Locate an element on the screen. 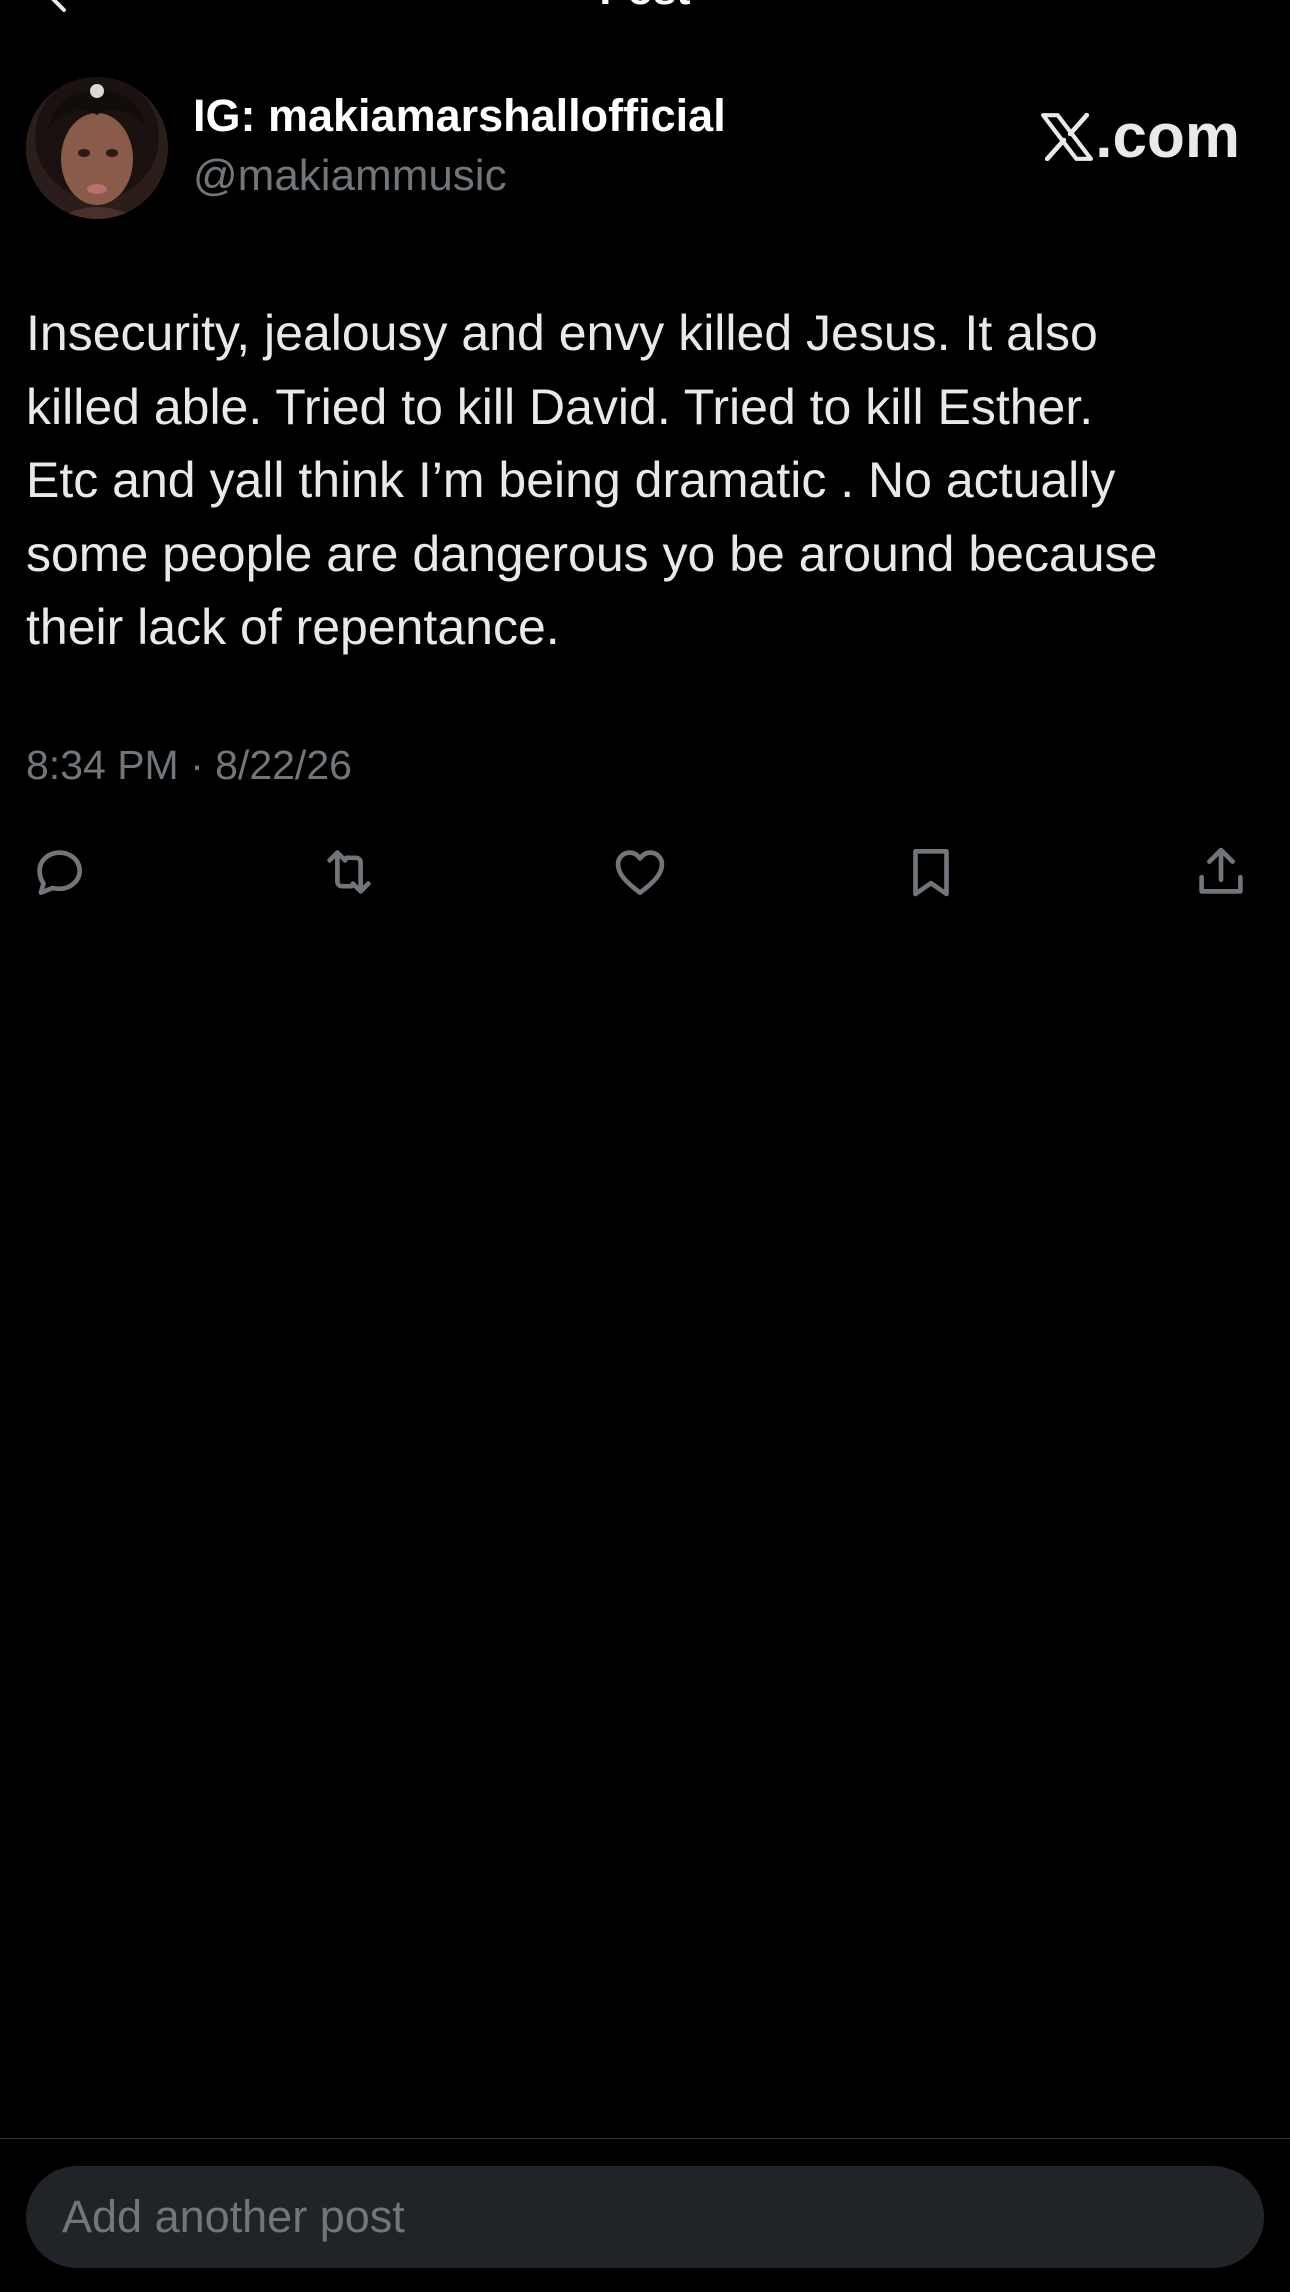 This screenshot has width=1290, height=2292. like-button is located at coordinates (640, 872).